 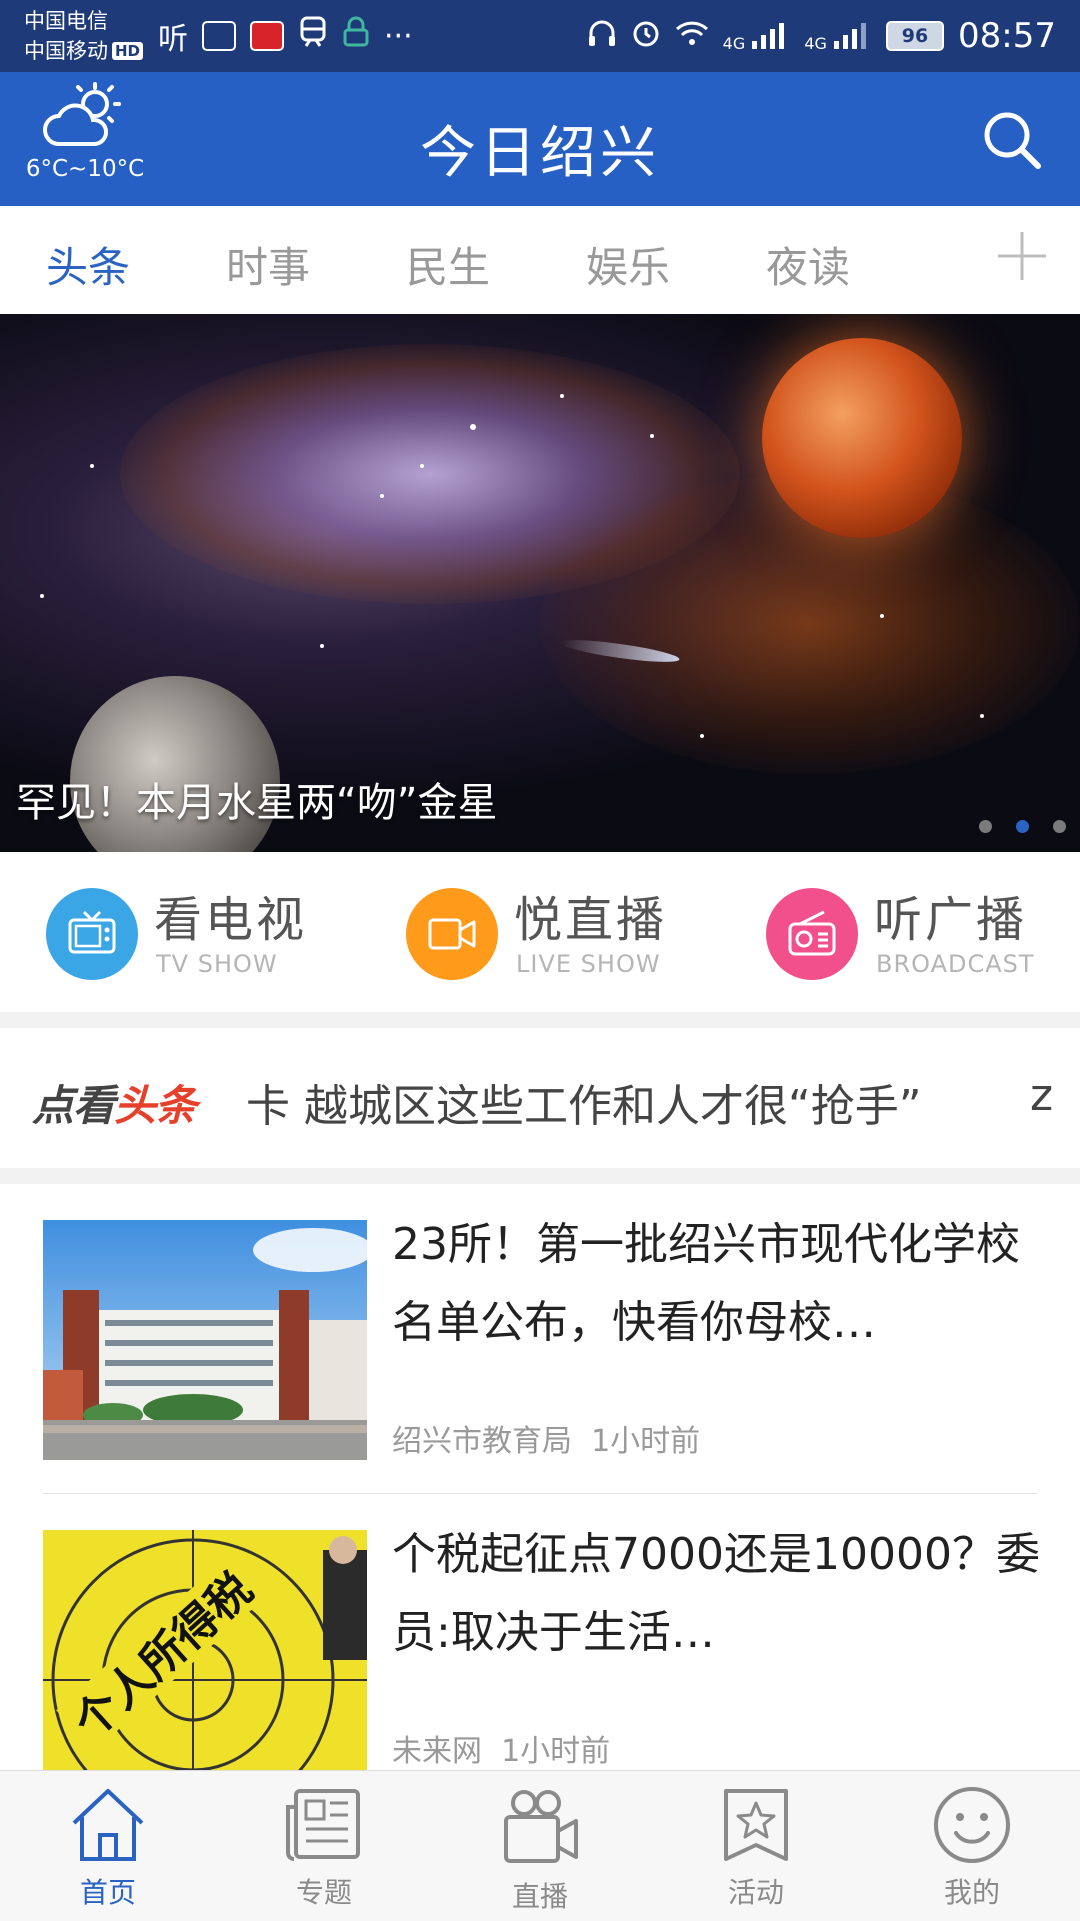 I want to click on search-icon, so click(x=1012, y=140).